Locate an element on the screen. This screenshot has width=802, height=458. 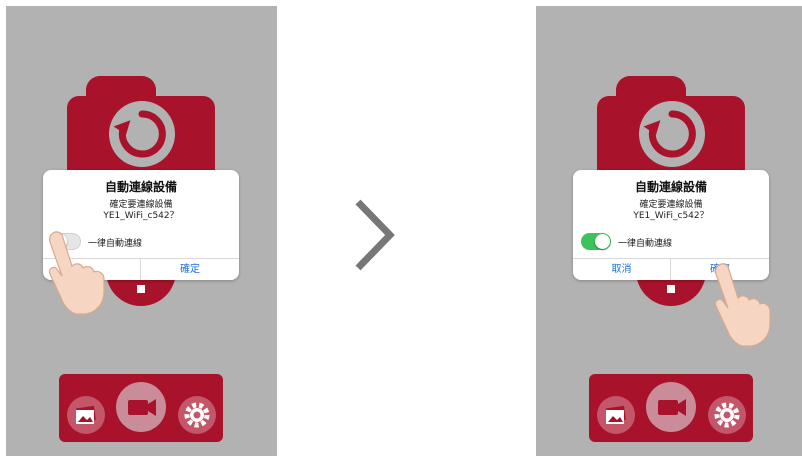
chevron-right-icon is located at coordinates (375, 235).